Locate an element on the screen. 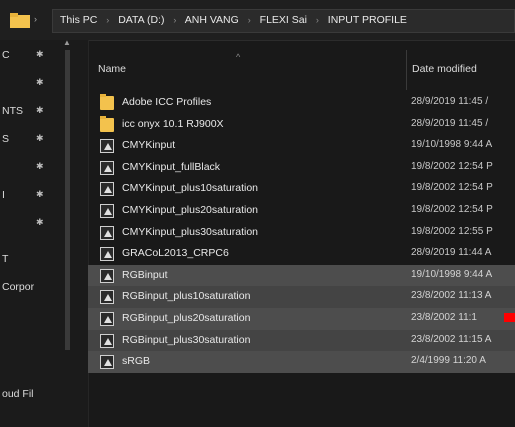 This screenshot has height=427, width=515. column-header-row: ^ Name Date modified is located at coordinates (301, 70).